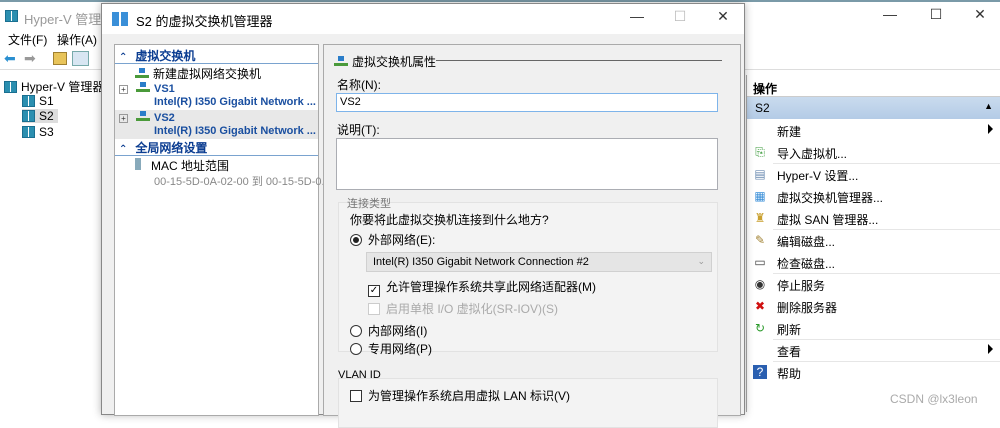 The width and height of the screenshot is (1000, 428). Describe the element at coordinates (463, 308) in the screenshot. I see `sriov-checkbox: 启用单根 I/O 虚拟化(SR-IOV)(S)` at that location.